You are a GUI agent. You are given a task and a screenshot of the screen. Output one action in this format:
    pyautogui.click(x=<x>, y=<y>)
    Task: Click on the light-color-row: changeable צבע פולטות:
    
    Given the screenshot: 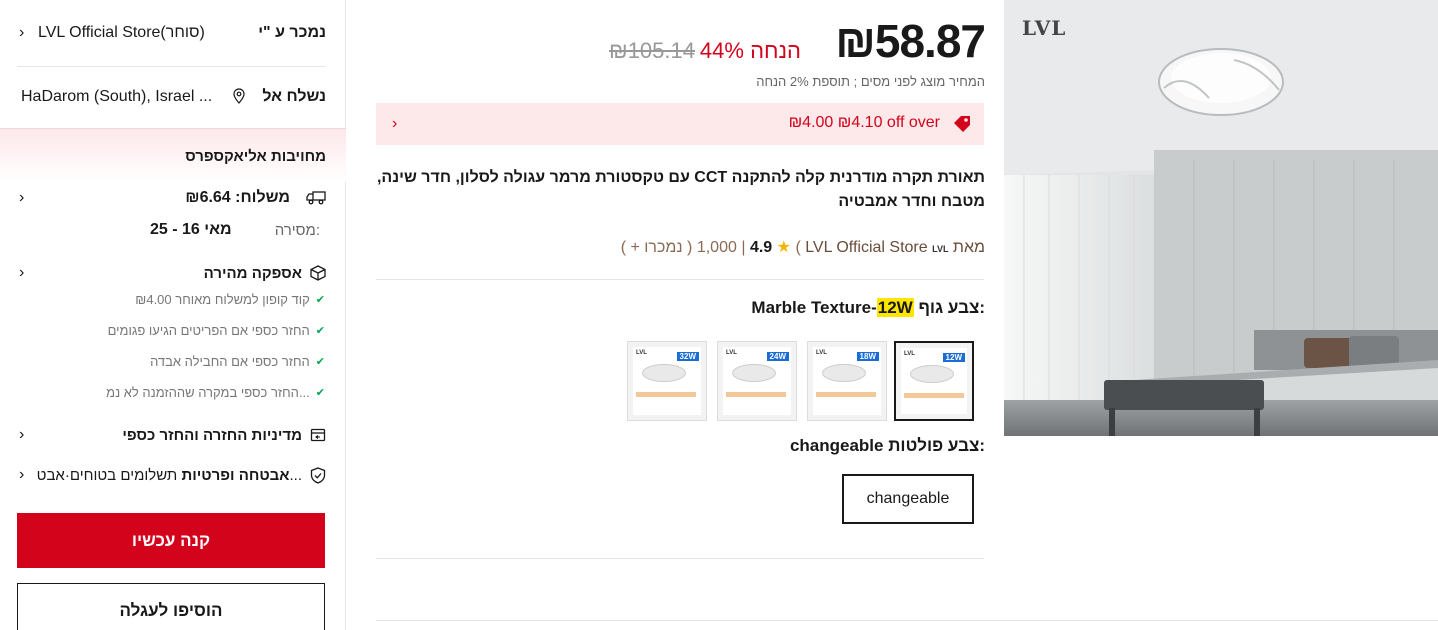 What is the action you would take?
    pyautogui.click(x=887, y=446)
    